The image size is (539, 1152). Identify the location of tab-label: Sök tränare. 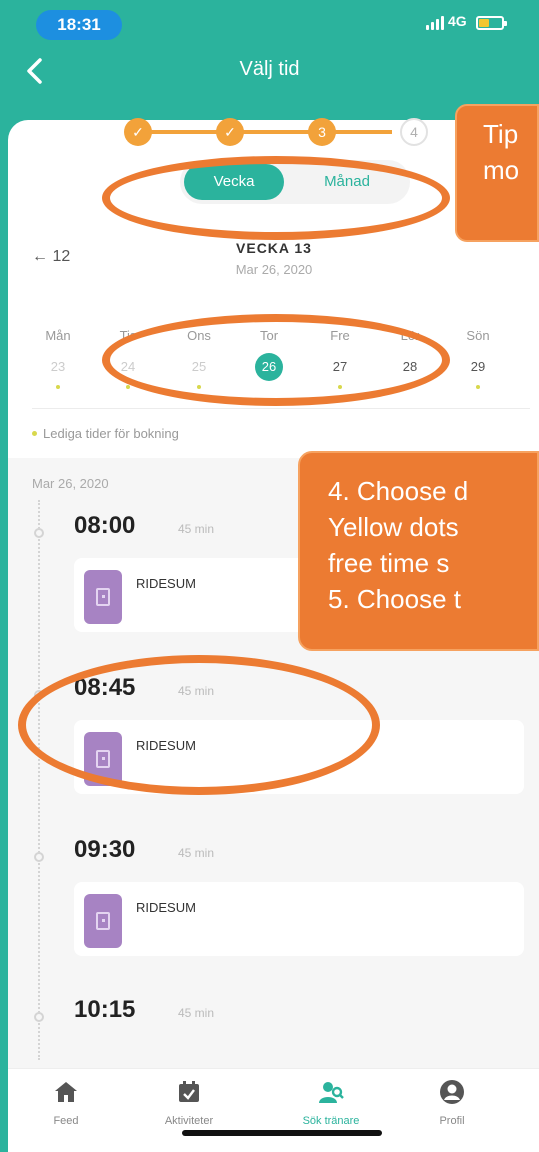
(331, 1121).